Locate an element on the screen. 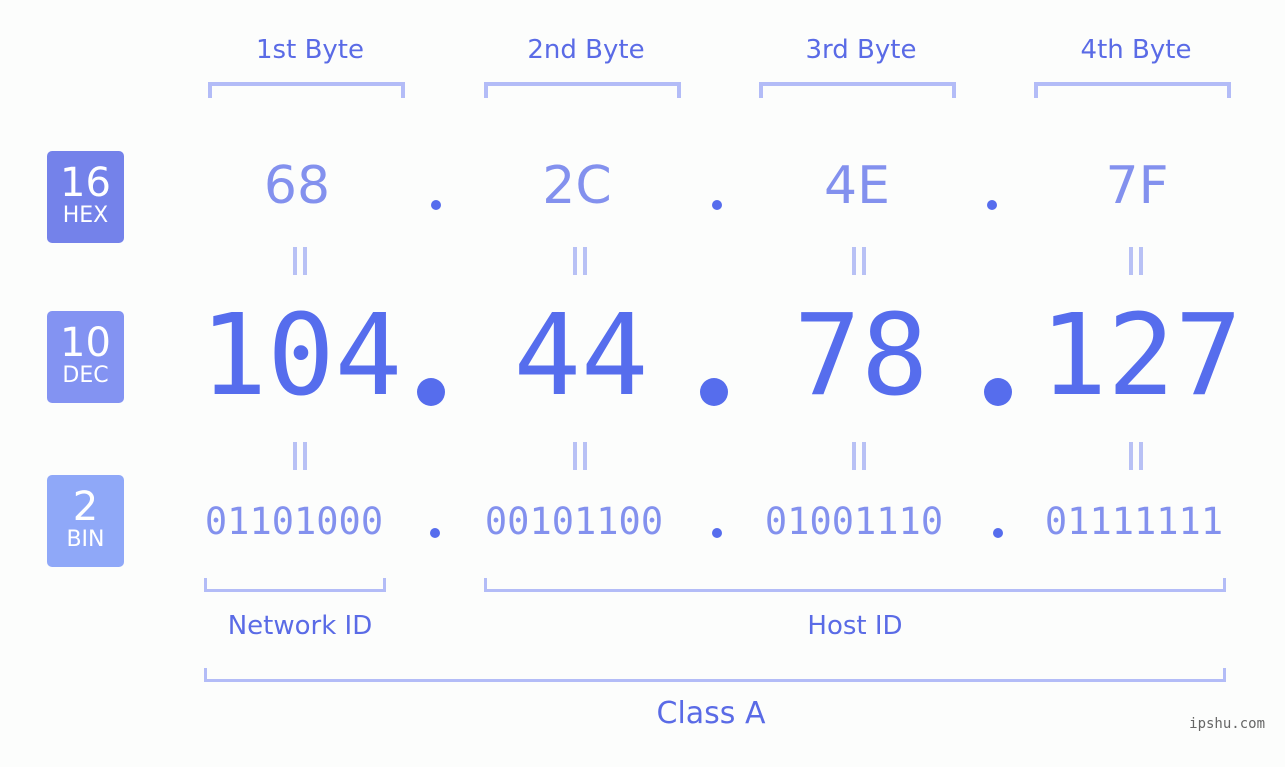 This screenshot has height=767, width=1285. dec-base-label: DEC is located at coordinates (85, 375).